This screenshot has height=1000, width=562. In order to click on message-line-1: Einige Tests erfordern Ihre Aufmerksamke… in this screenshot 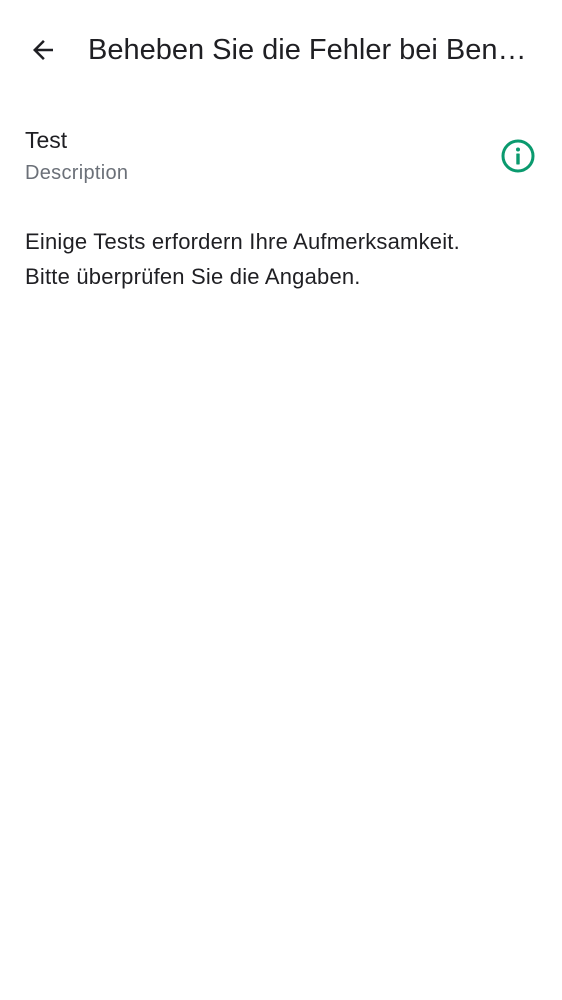, I will do `click(242, 241)`.